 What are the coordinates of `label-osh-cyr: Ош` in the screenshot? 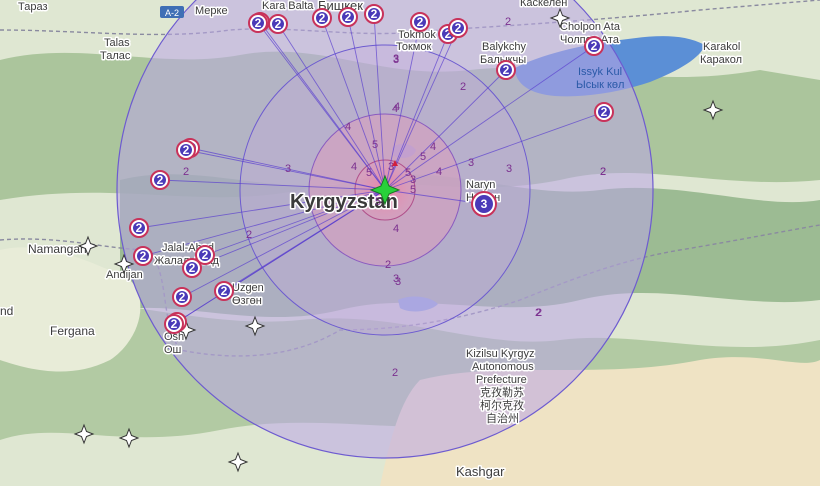 It's located at (173, 350).